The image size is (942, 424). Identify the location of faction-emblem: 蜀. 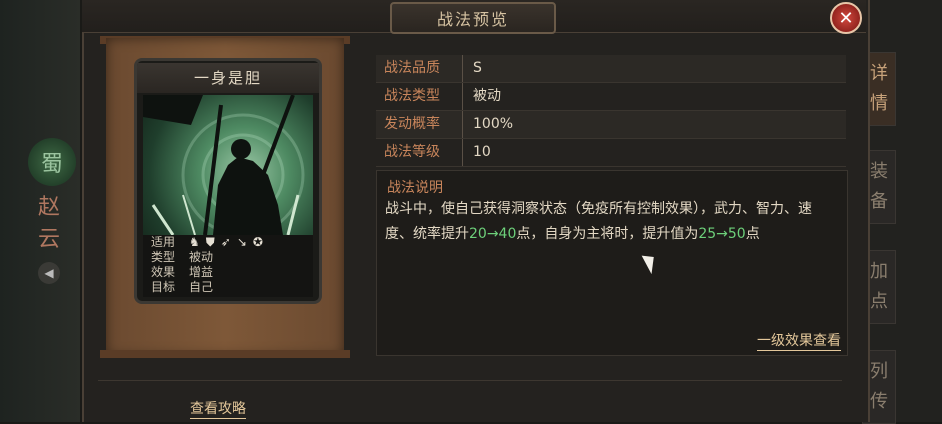
(52, 162).